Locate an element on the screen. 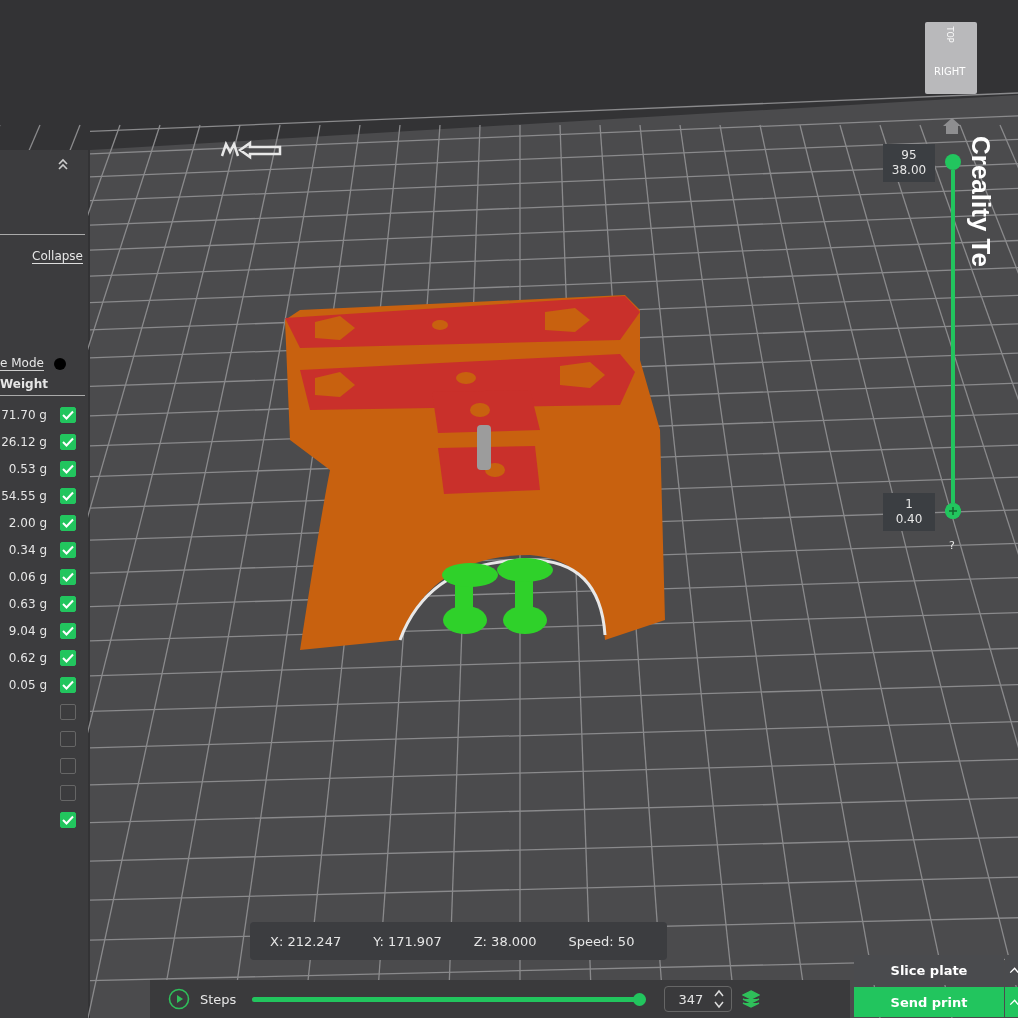 Image resolution: width=1018 pixels, height=1018 pixels. layer-label: 95 38.00 is located at coordinates (909, 163).